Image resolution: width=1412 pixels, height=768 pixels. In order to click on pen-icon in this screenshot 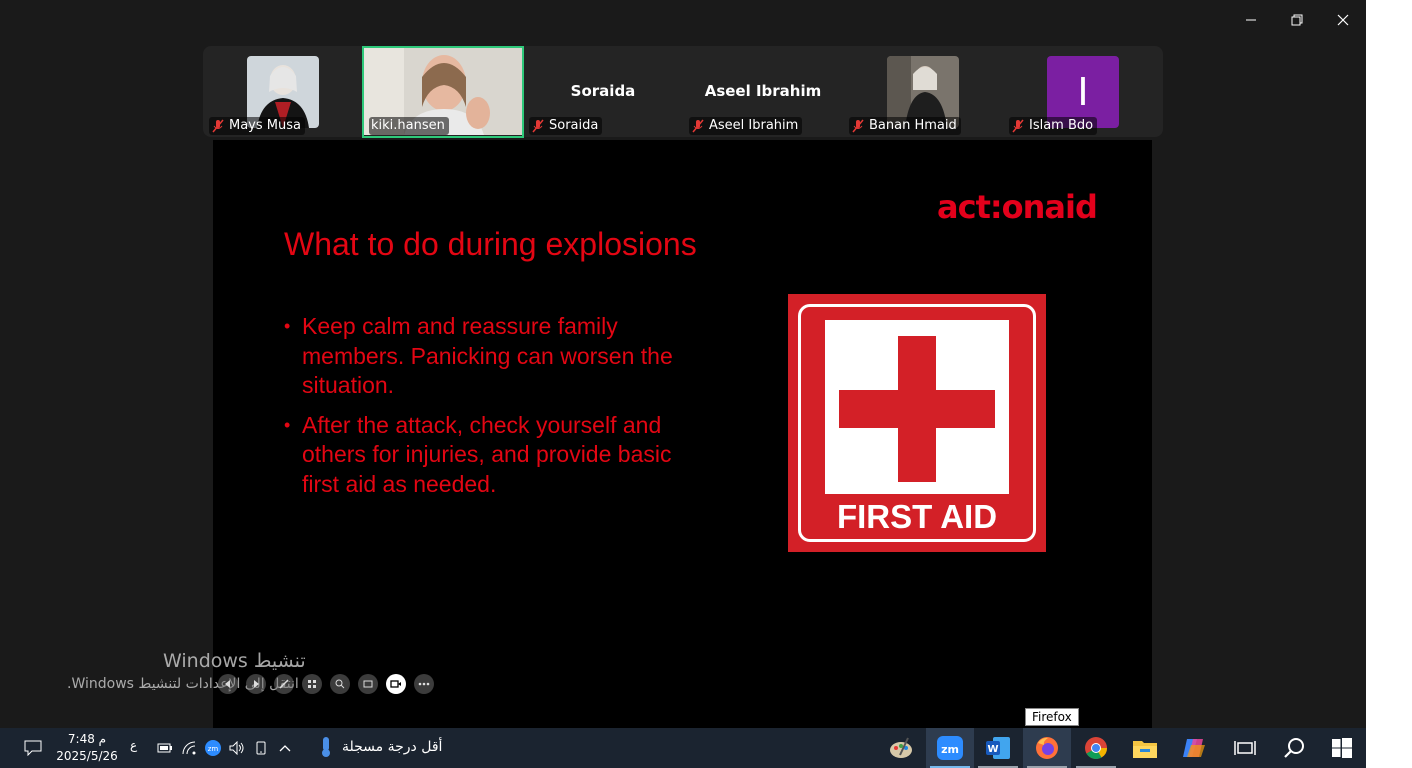, I will do `click(284, 684)`.